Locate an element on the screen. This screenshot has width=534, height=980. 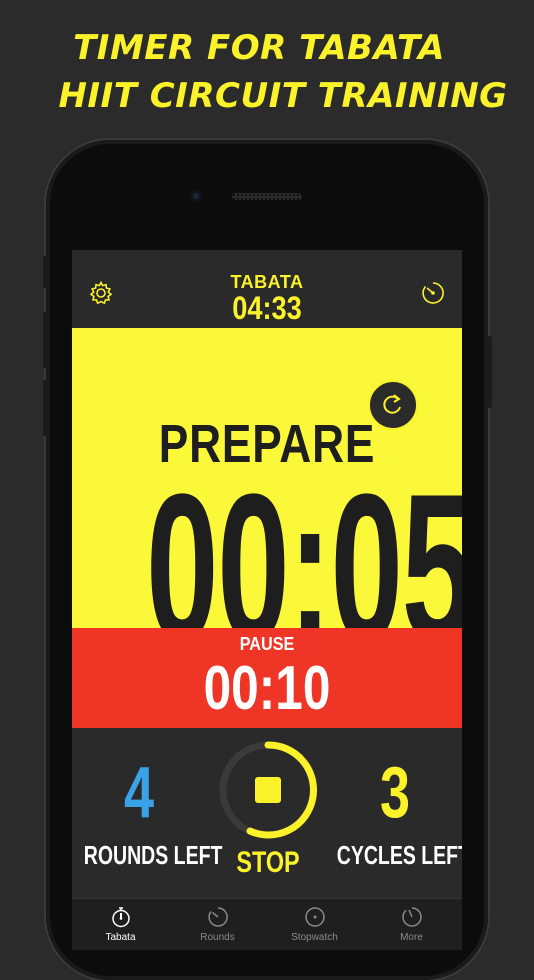
promo-headline-line1: TIMER FOR TABATA is located at coordinates (259, 48).